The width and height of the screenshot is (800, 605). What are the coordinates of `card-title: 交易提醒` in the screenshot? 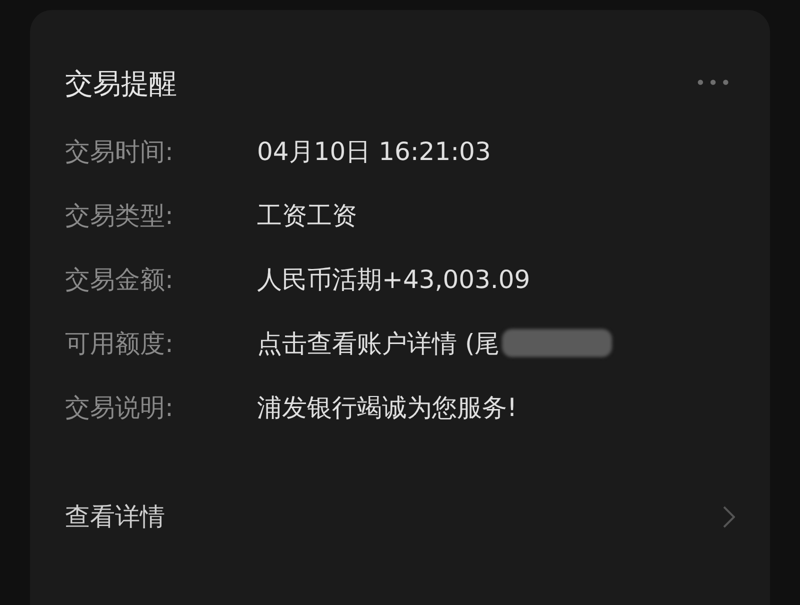 It's located at (121, 84).